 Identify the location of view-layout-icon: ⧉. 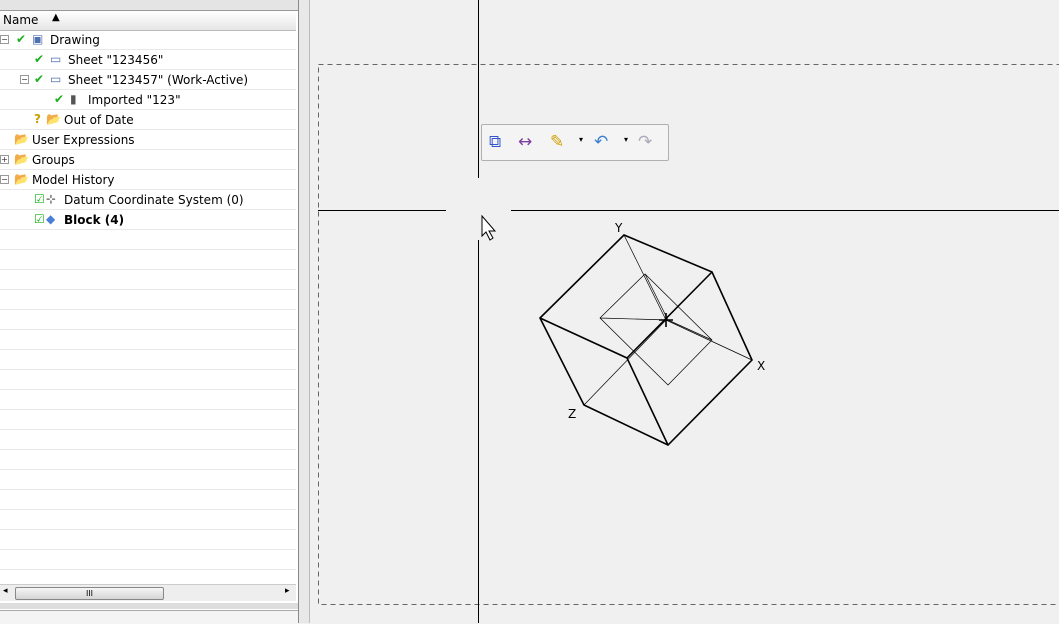
(495, 142).